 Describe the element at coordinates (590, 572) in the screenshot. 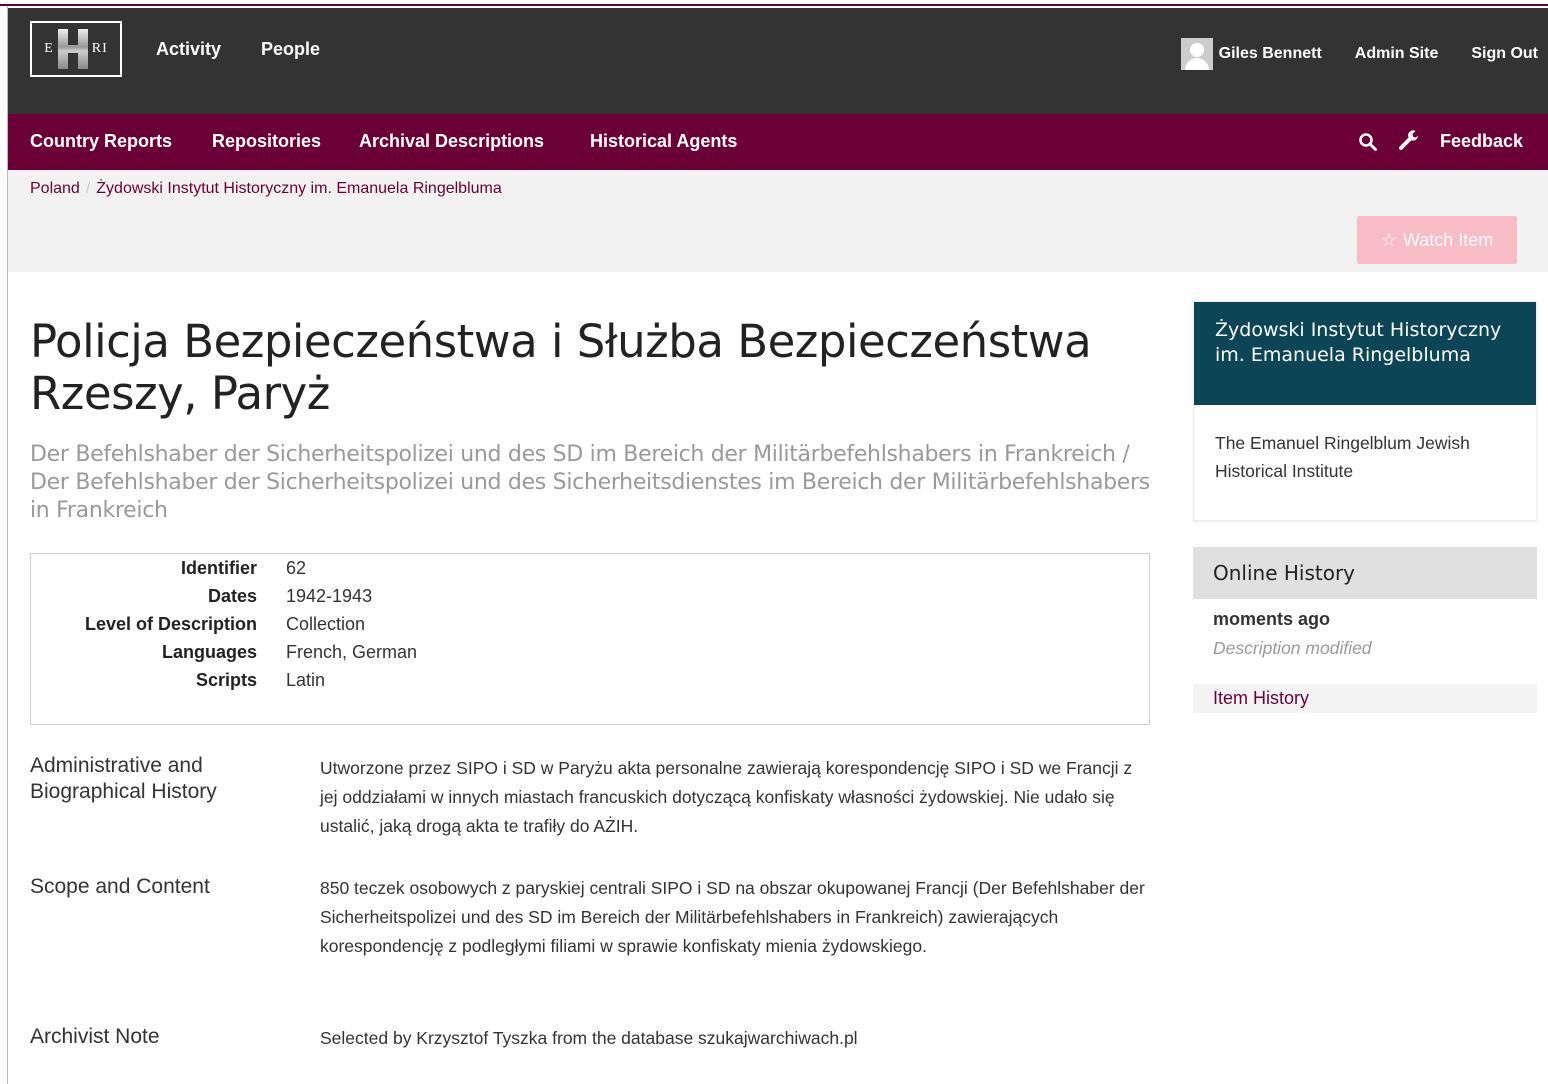

I see `detail-row: Identifier 62` at that location.